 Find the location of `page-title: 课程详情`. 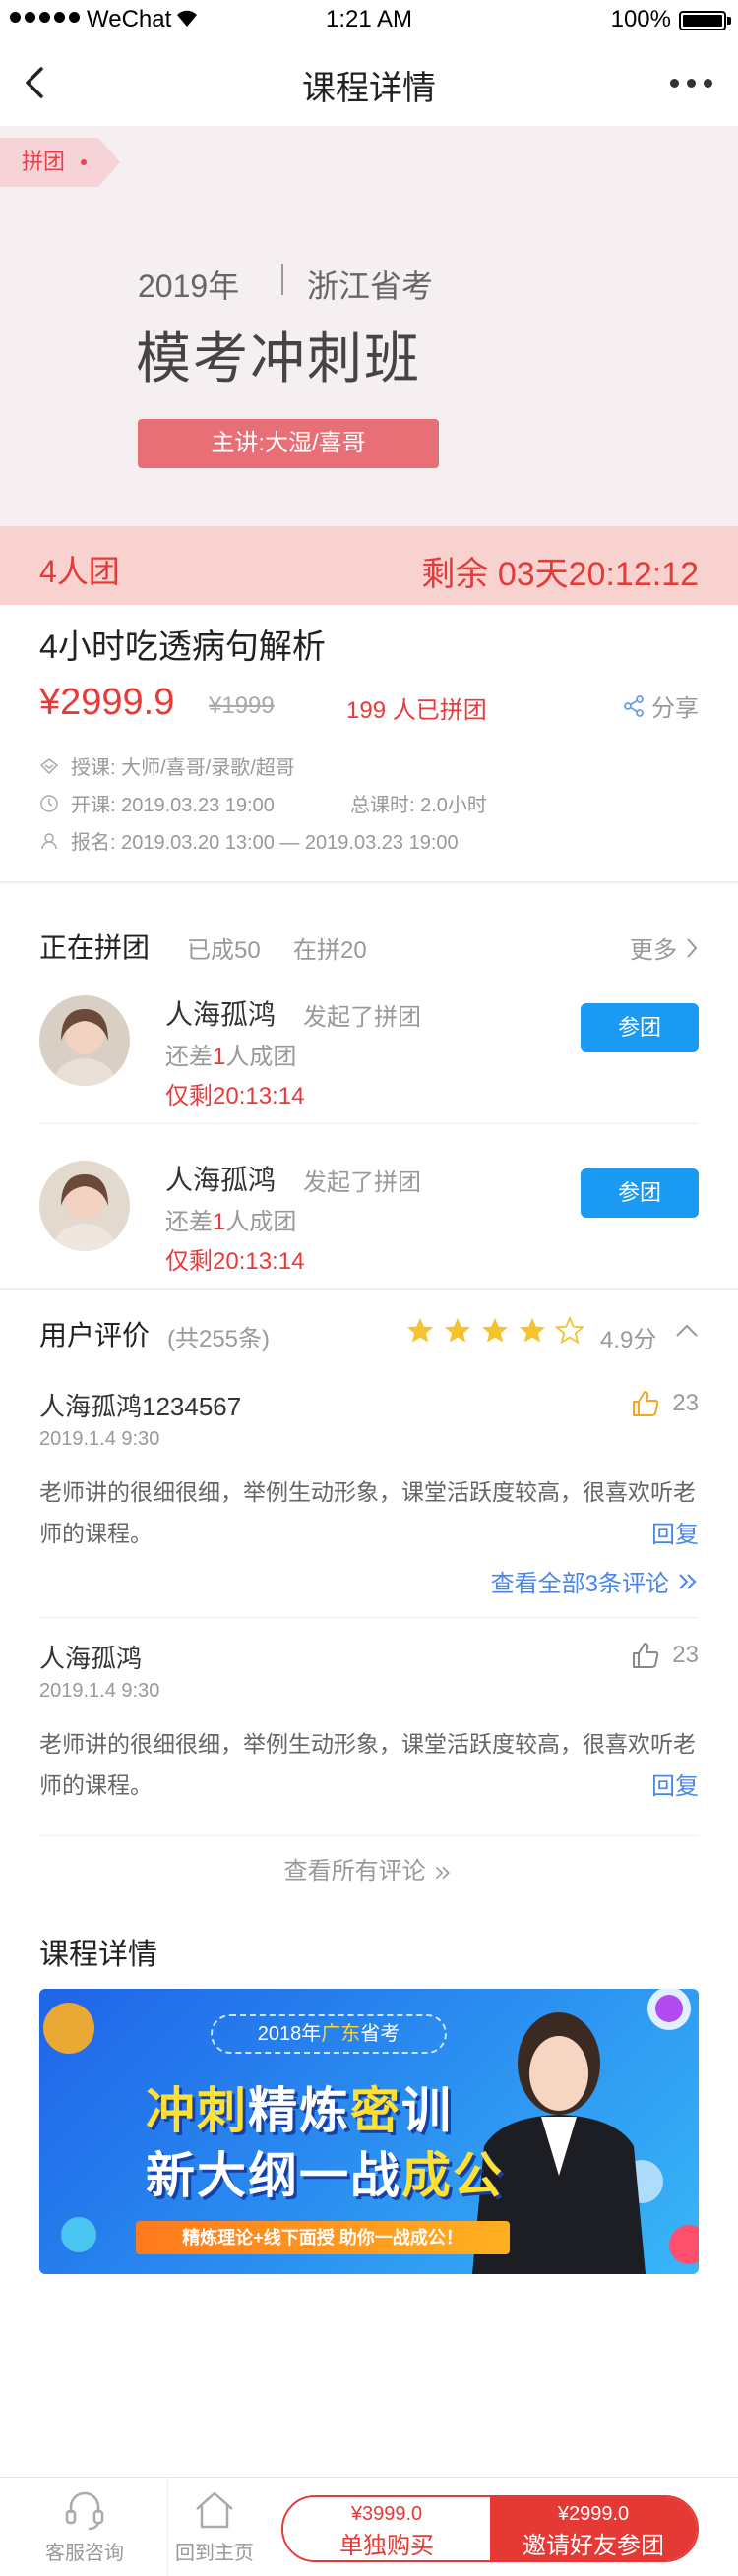

page-title: 课程详情 is located at coordinates (369, 88).